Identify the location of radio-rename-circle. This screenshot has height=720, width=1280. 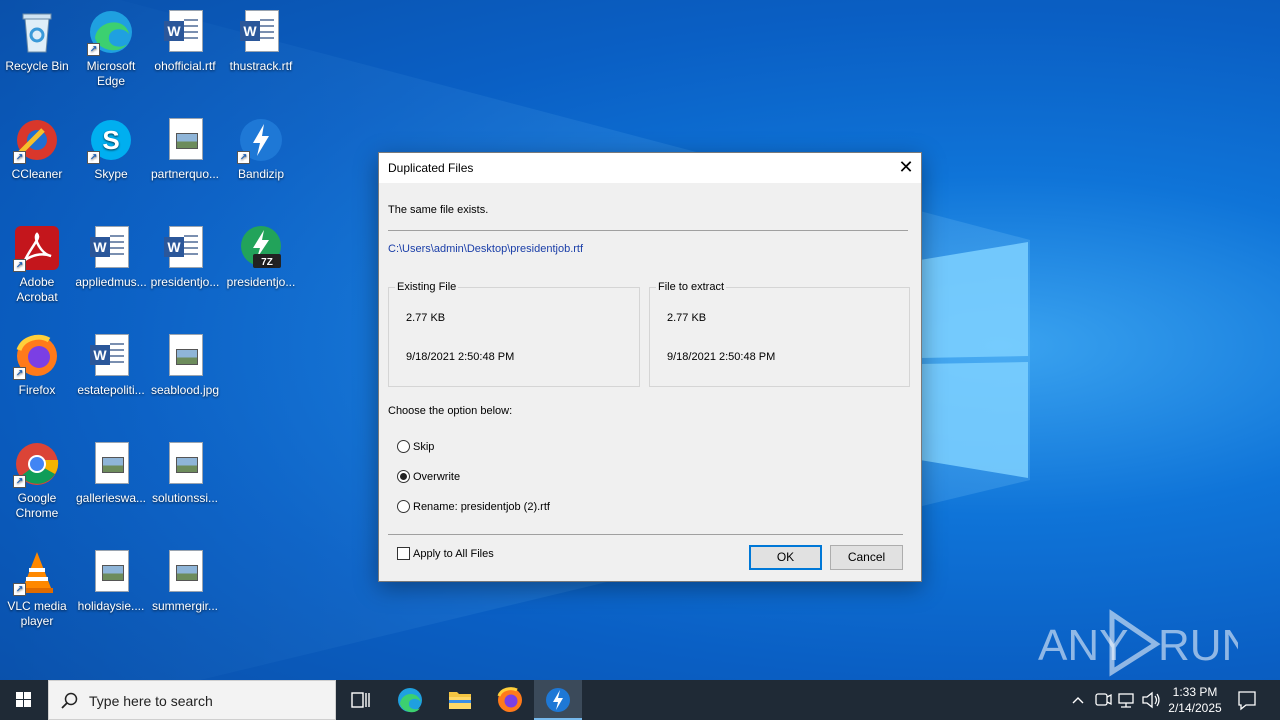
(403, 506).